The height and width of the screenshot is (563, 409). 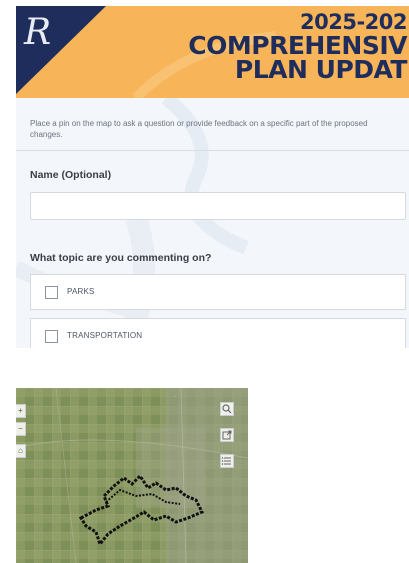 What do you see at coordinates (218, 333) in the screenshot?
I see `topic-option-transportation: TRANSPORTATION` at bounding box center [218, 333].